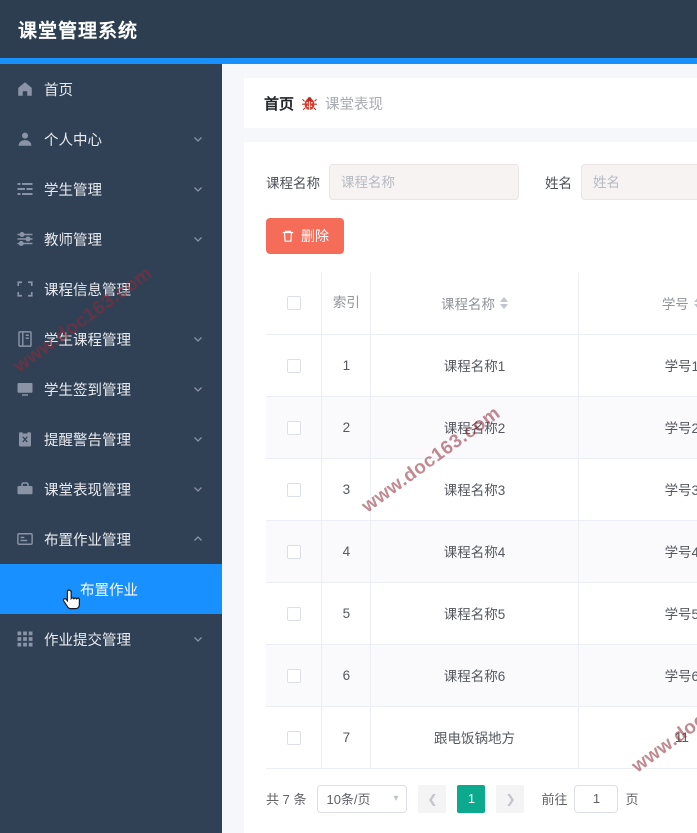  What do you see at coordinates (346, 489) in the screenshot?
I see `row-index-cell: 3` at bounding box center [346, 489].